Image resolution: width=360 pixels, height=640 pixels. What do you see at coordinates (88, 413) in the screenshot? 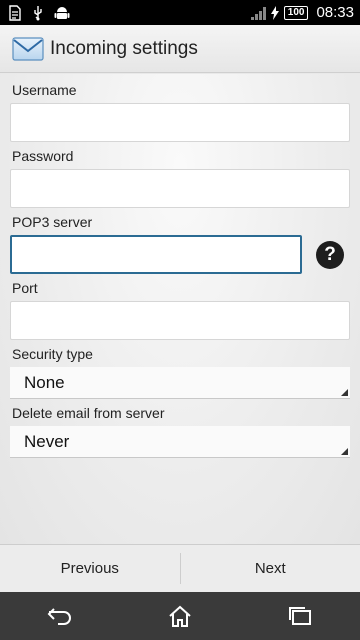
I see `delete-email-label: Delete email from server` at bounding box center [88, 413].